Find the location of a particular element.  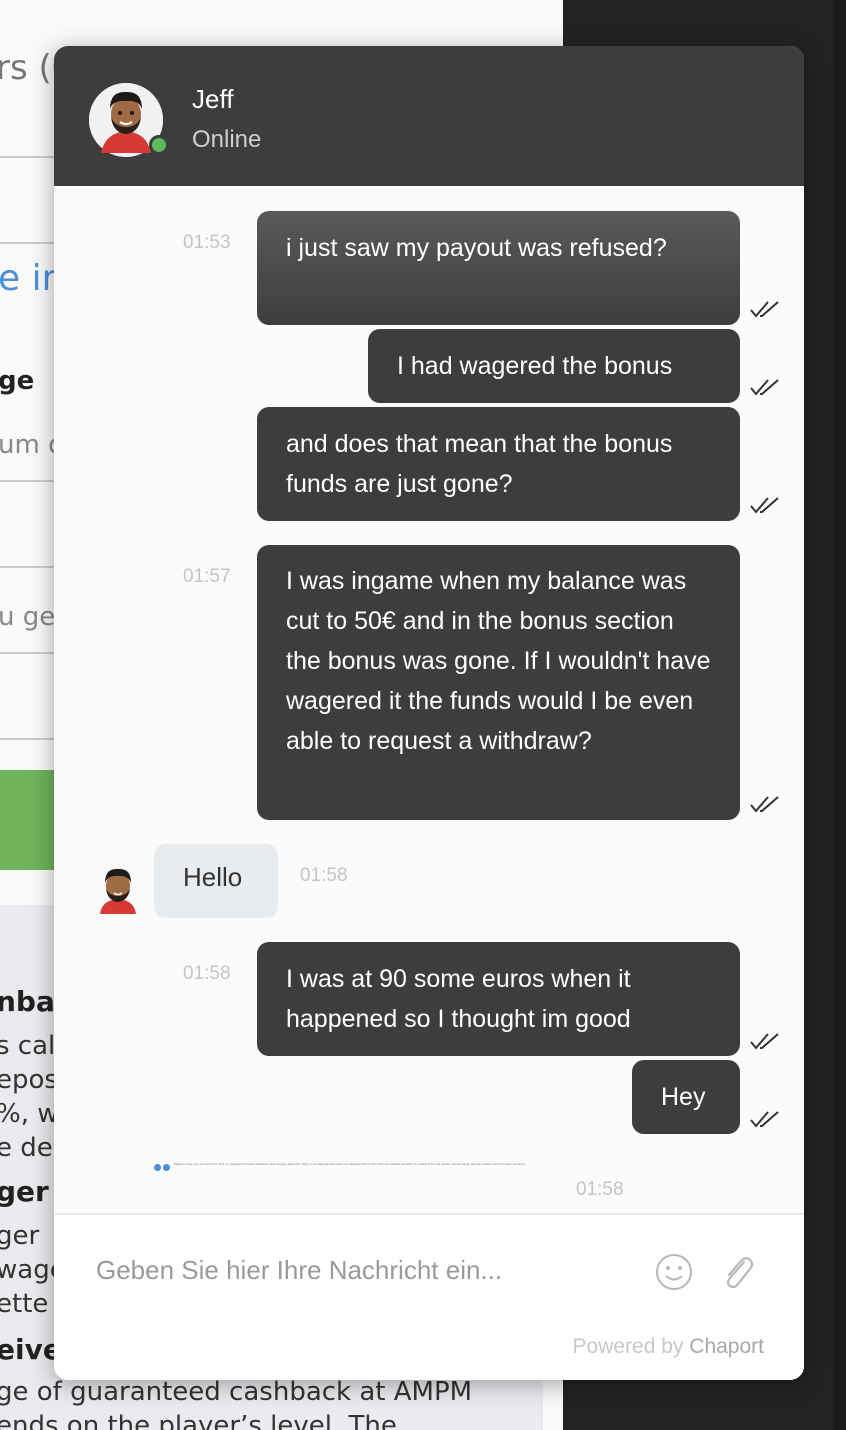

message-composer: Powered by Chaport is located at coordinates (429, 1296).